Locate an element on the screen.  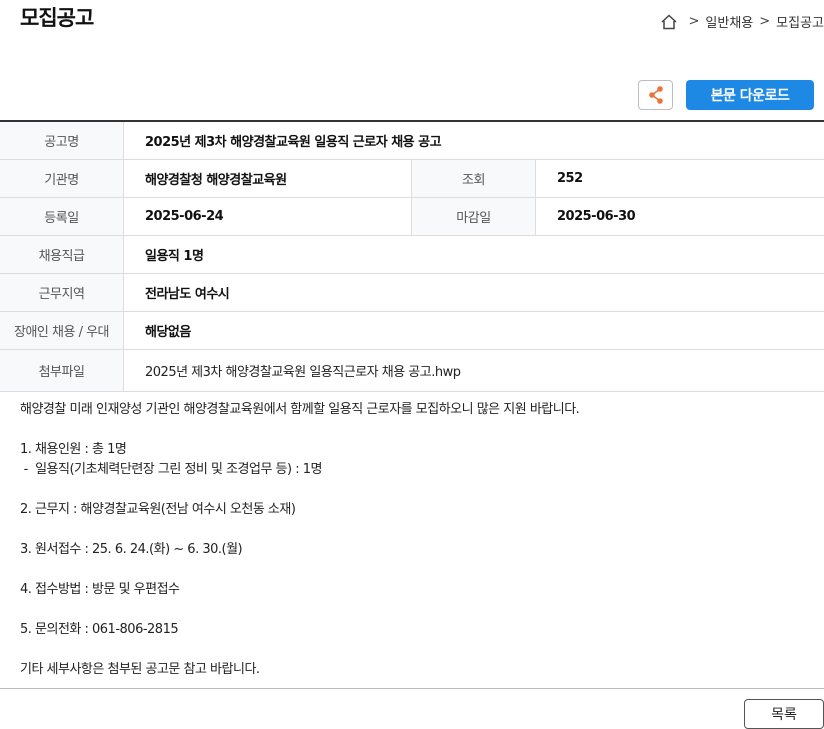
deadline-value: 2025-06-30 is located at coordinates (596, 216).